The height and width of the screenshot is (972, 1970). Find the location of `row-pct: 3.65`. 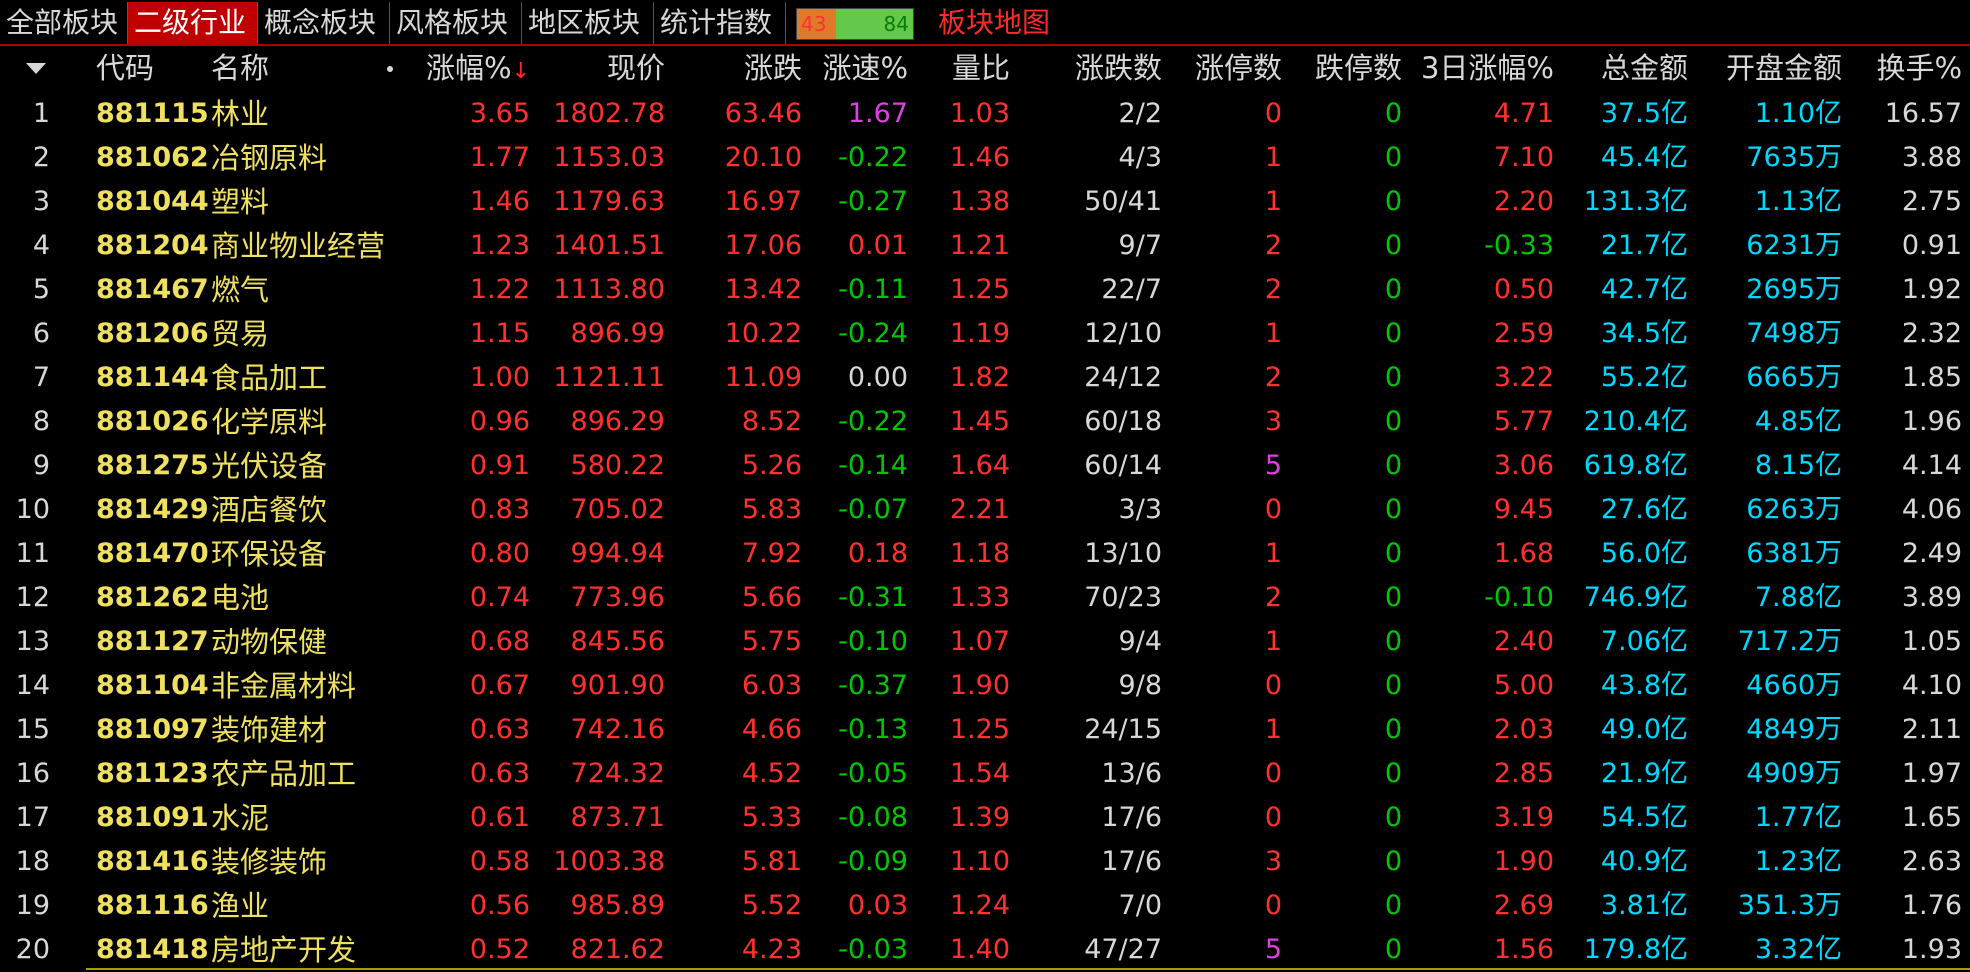

row-pct: 3.65 is located at coordinates (499, 113).